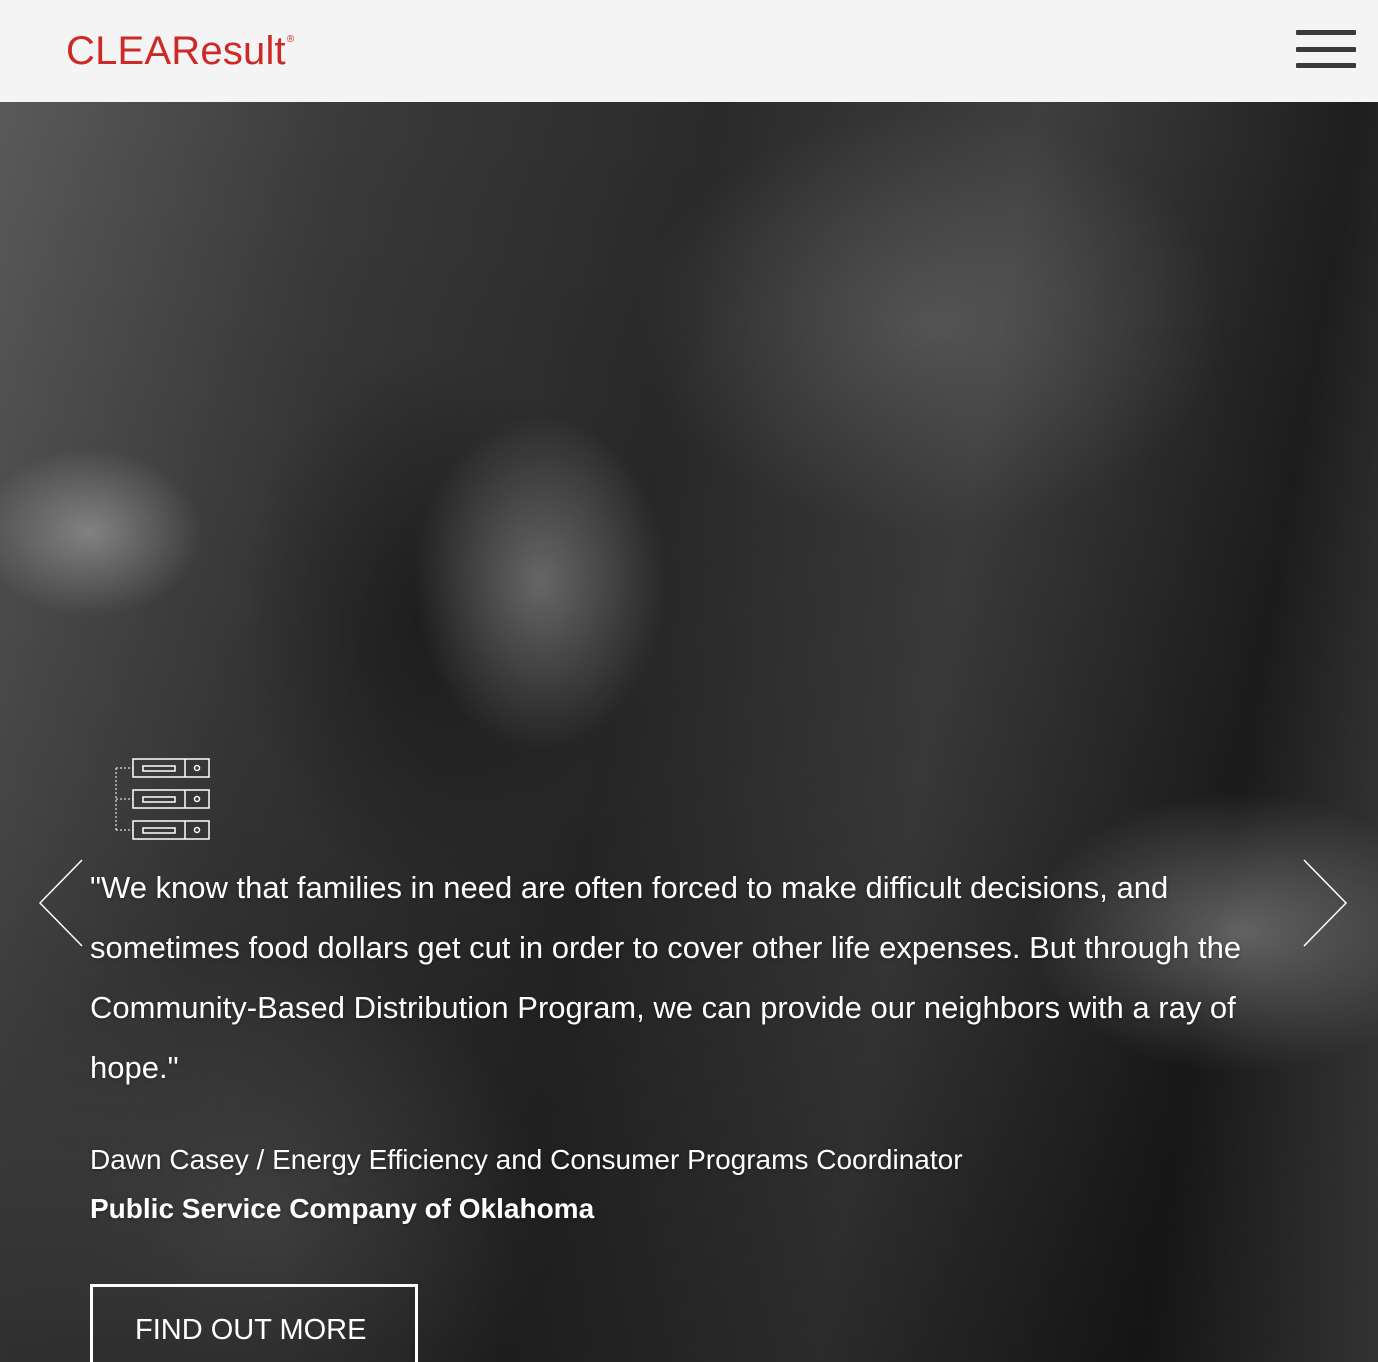 The image size is (1378, 1362). Describe the element at coordinates (1326, 65) in the screenshot. I see `hamburger-icon-bar-bottom` at that location.